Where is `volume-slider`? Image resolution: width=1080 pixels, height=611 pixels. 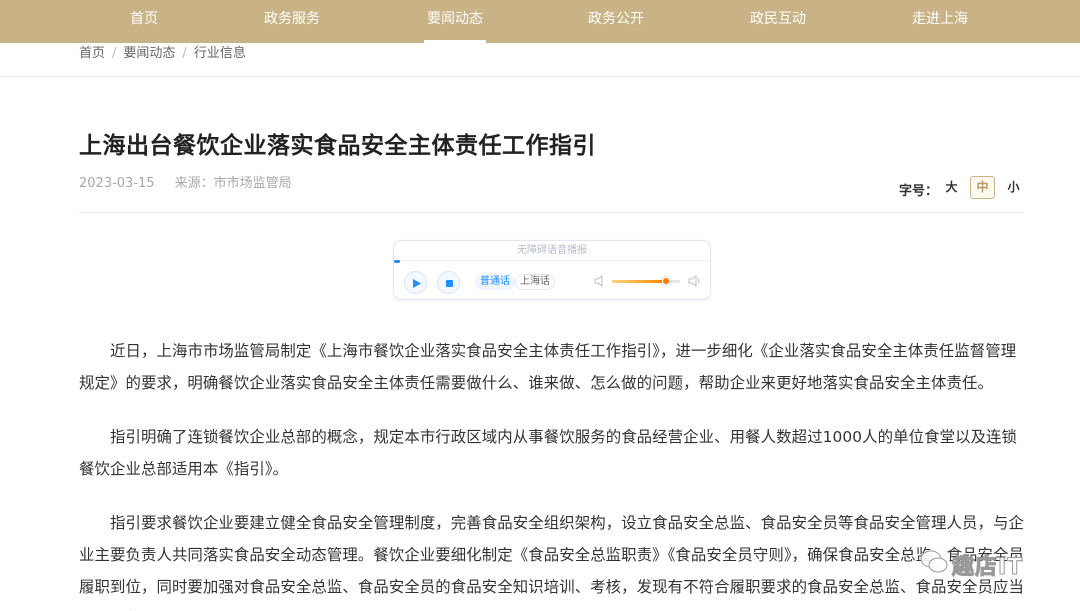
volume-slider is located at coordinates (646, 281).